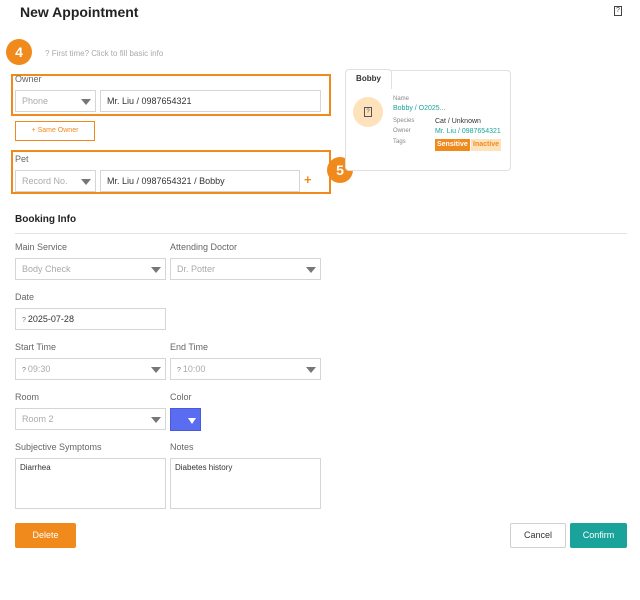  Describe the element at coordinates (321, 233) in the screenshot. I see `section-divider` at that location.